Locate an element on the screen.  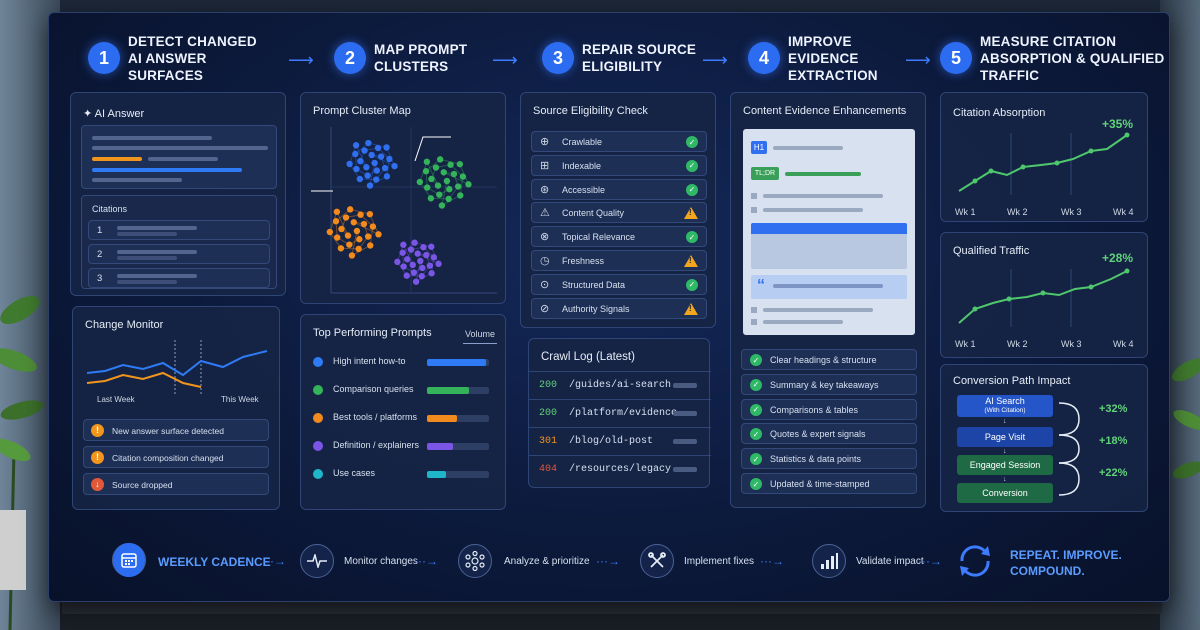
ai-answer-title-text: AI Answer is located at coordinates (119, 114).